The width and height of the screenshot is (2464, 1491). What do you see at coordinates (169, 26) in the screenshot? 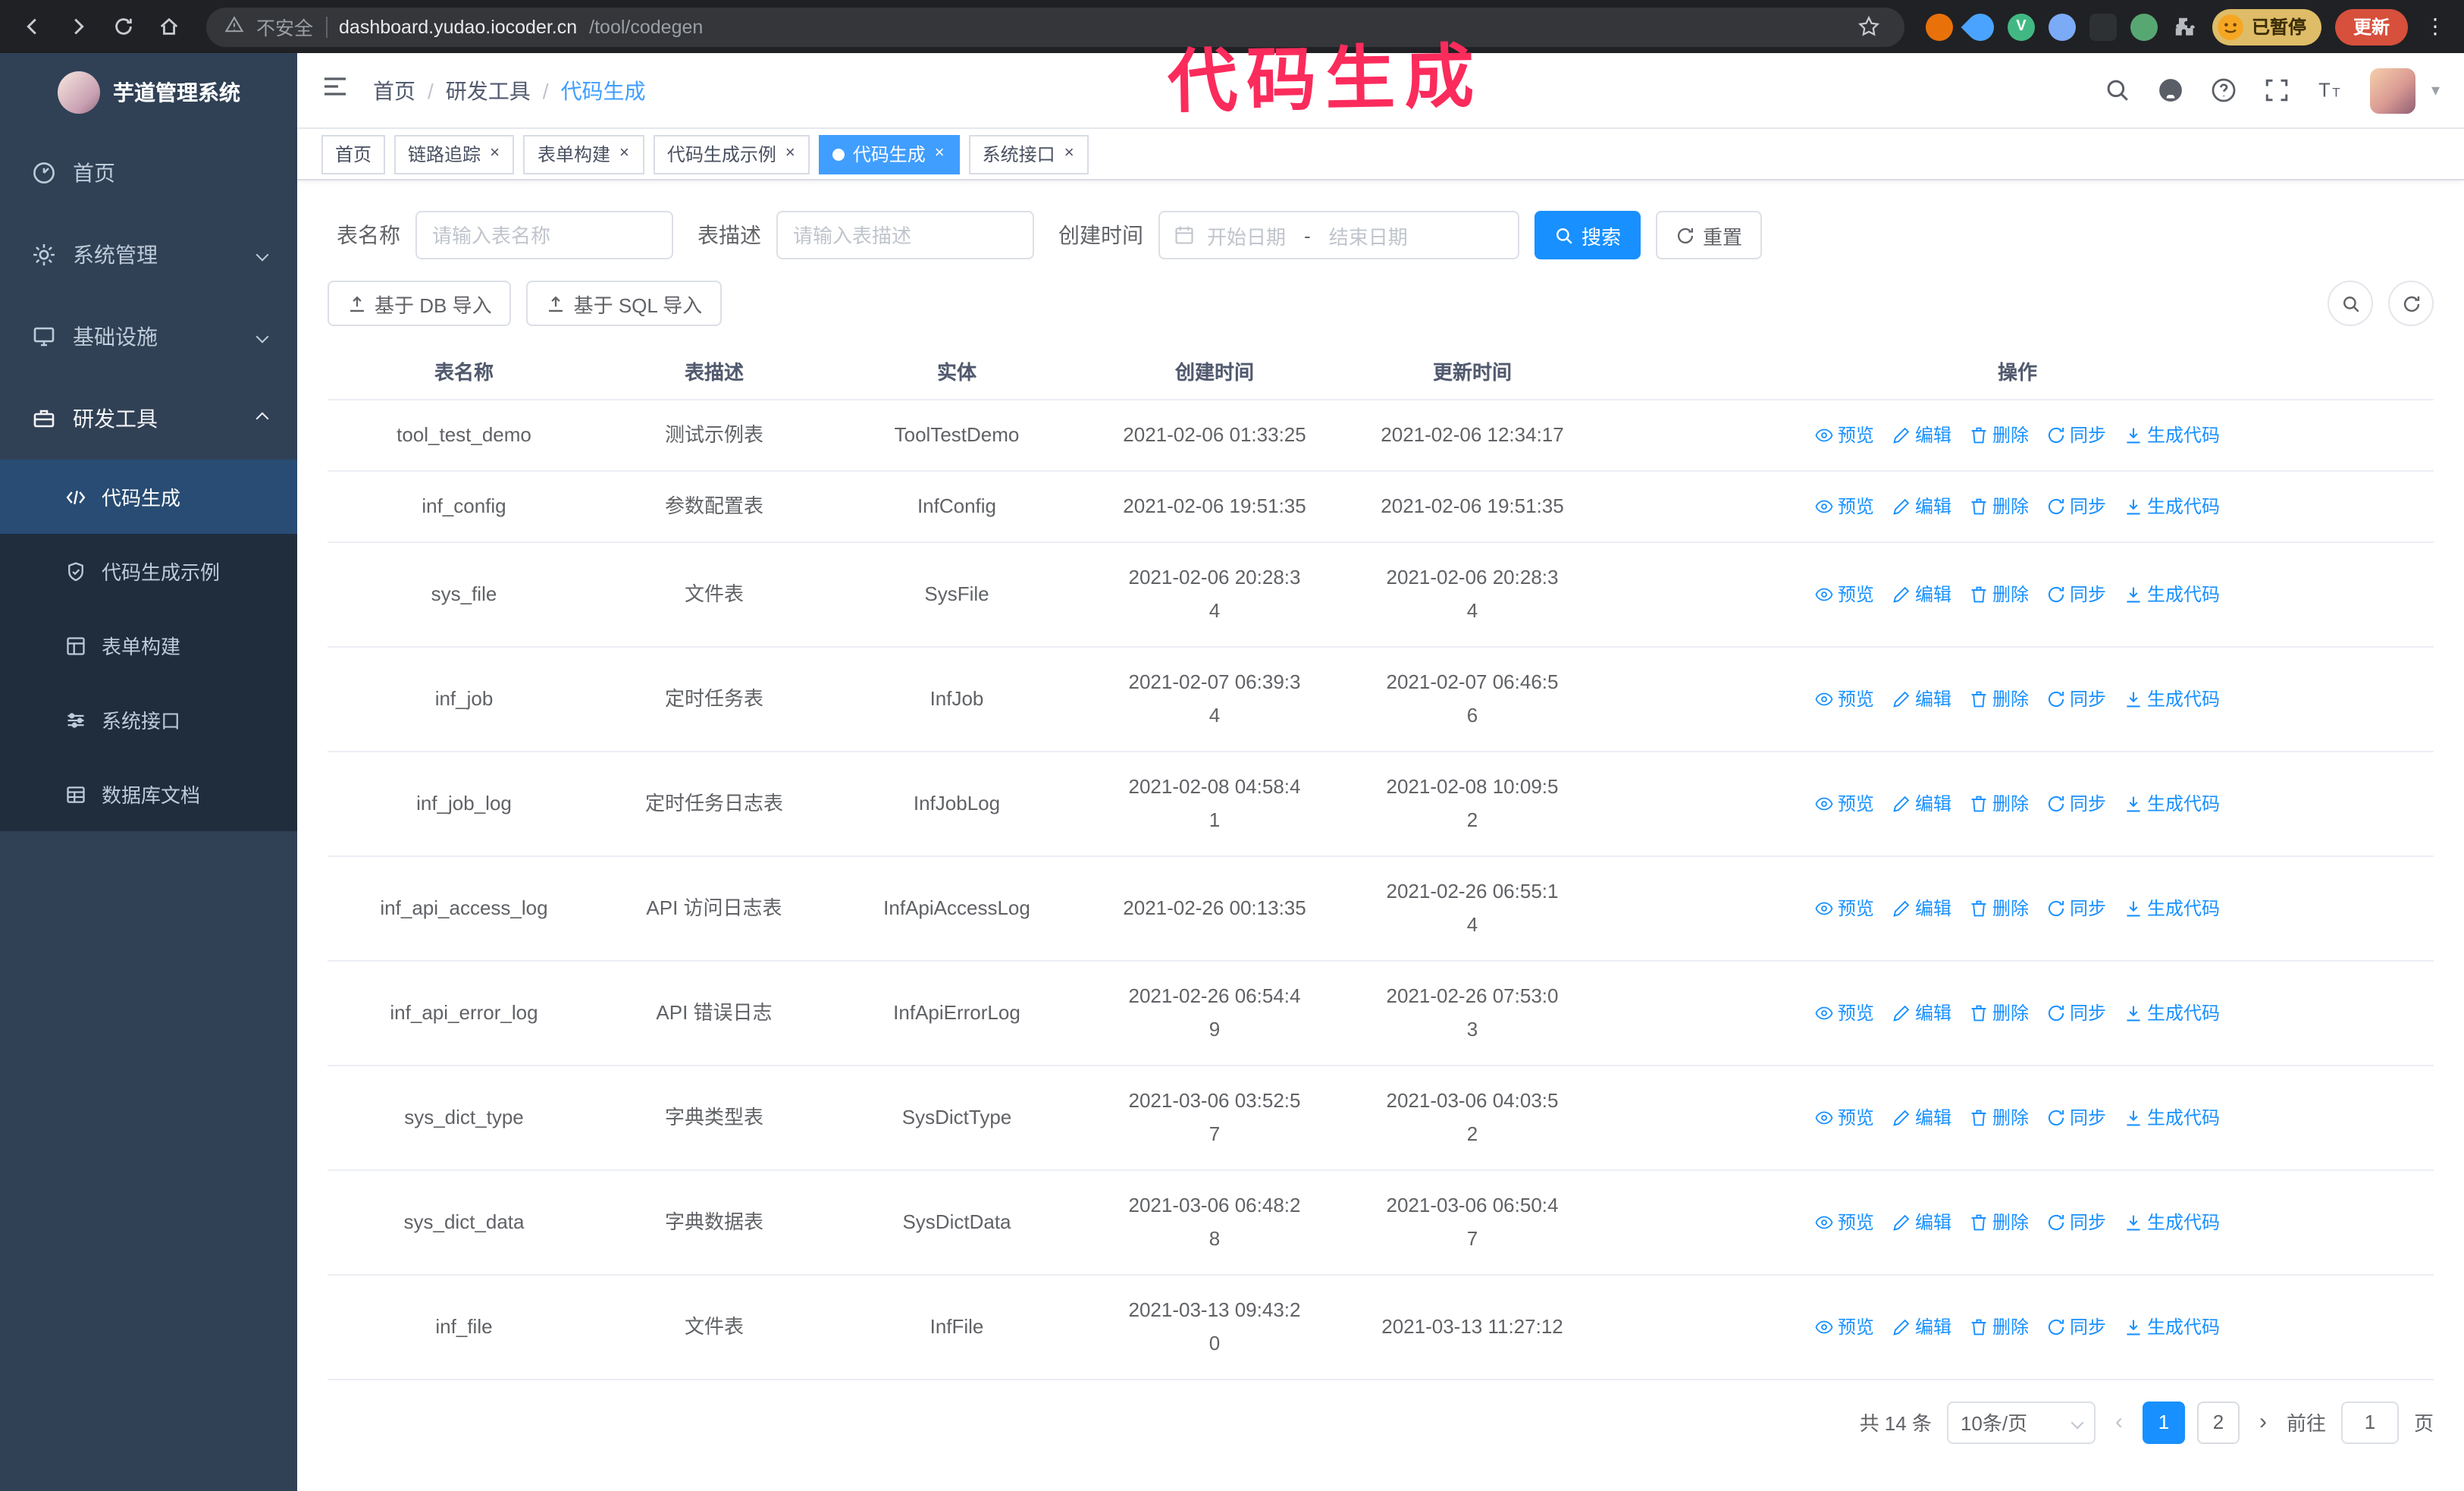
I see `home-icon` at bounding box center [169, 26].